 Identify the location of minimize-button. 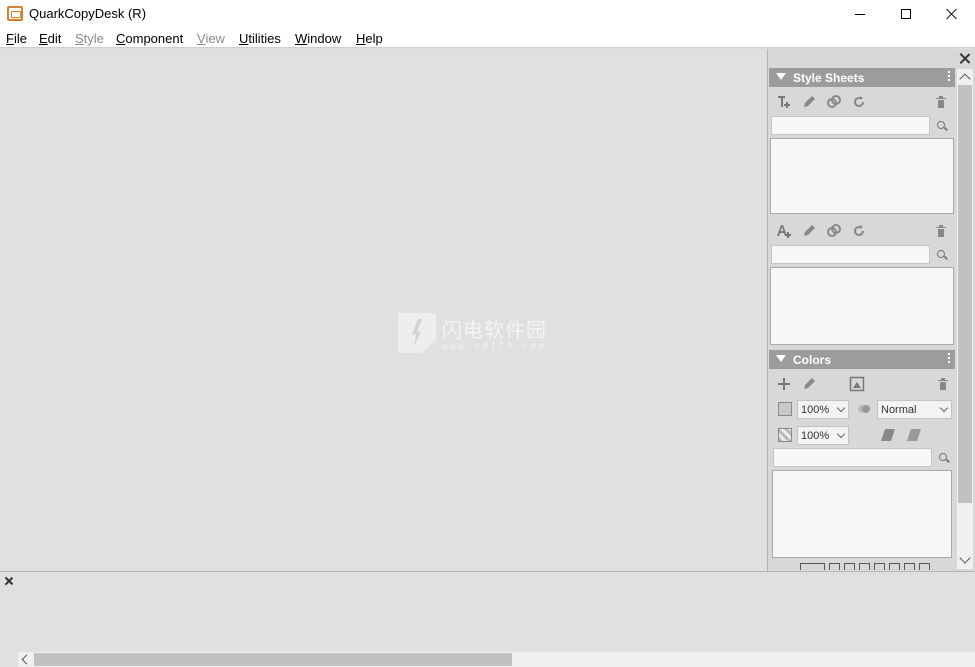
(860, 14).